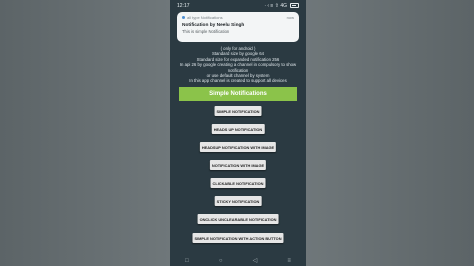 The height and width of the screenshot is (266, 474). What do you see at coordinates (238, 219) in the screenshot?
I see `unclearable-notification-button: ONCLICK UNCLEARABLE NOTIFICATION` at bounding box center [238, 219].